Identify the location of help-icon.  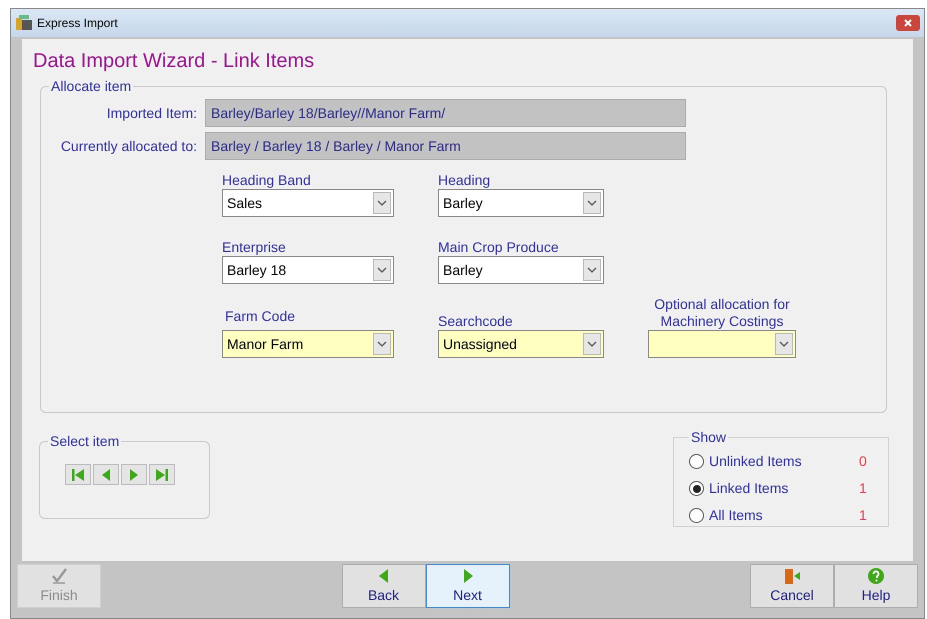
(876, 575).